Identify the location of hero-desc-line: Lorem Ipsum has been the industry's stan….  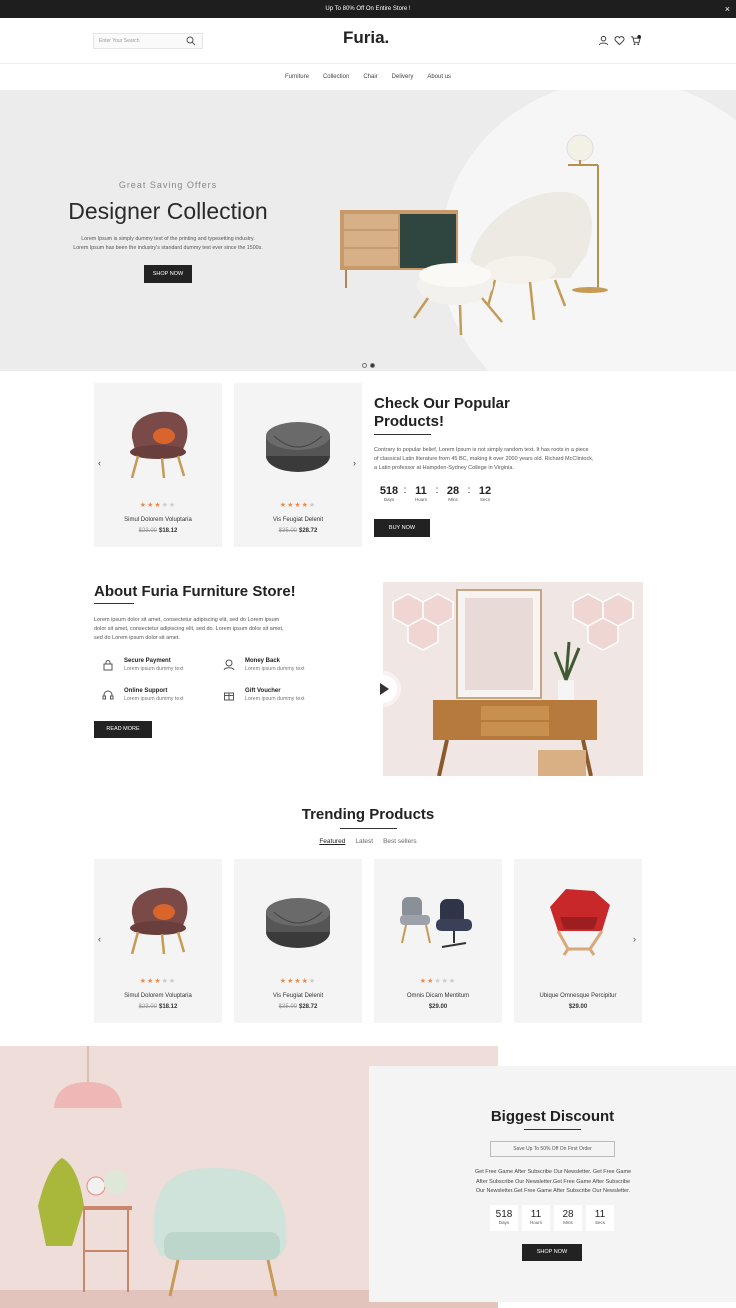
(168, 248).